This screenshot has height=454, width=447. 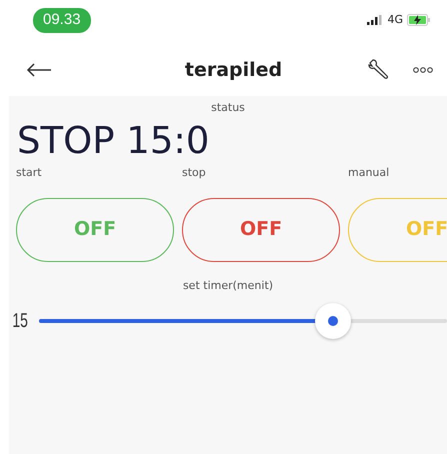 What do you see at coordinates (375, 20) in the screenshot?
I see `signal-icon` at bounding box center [375, 20].